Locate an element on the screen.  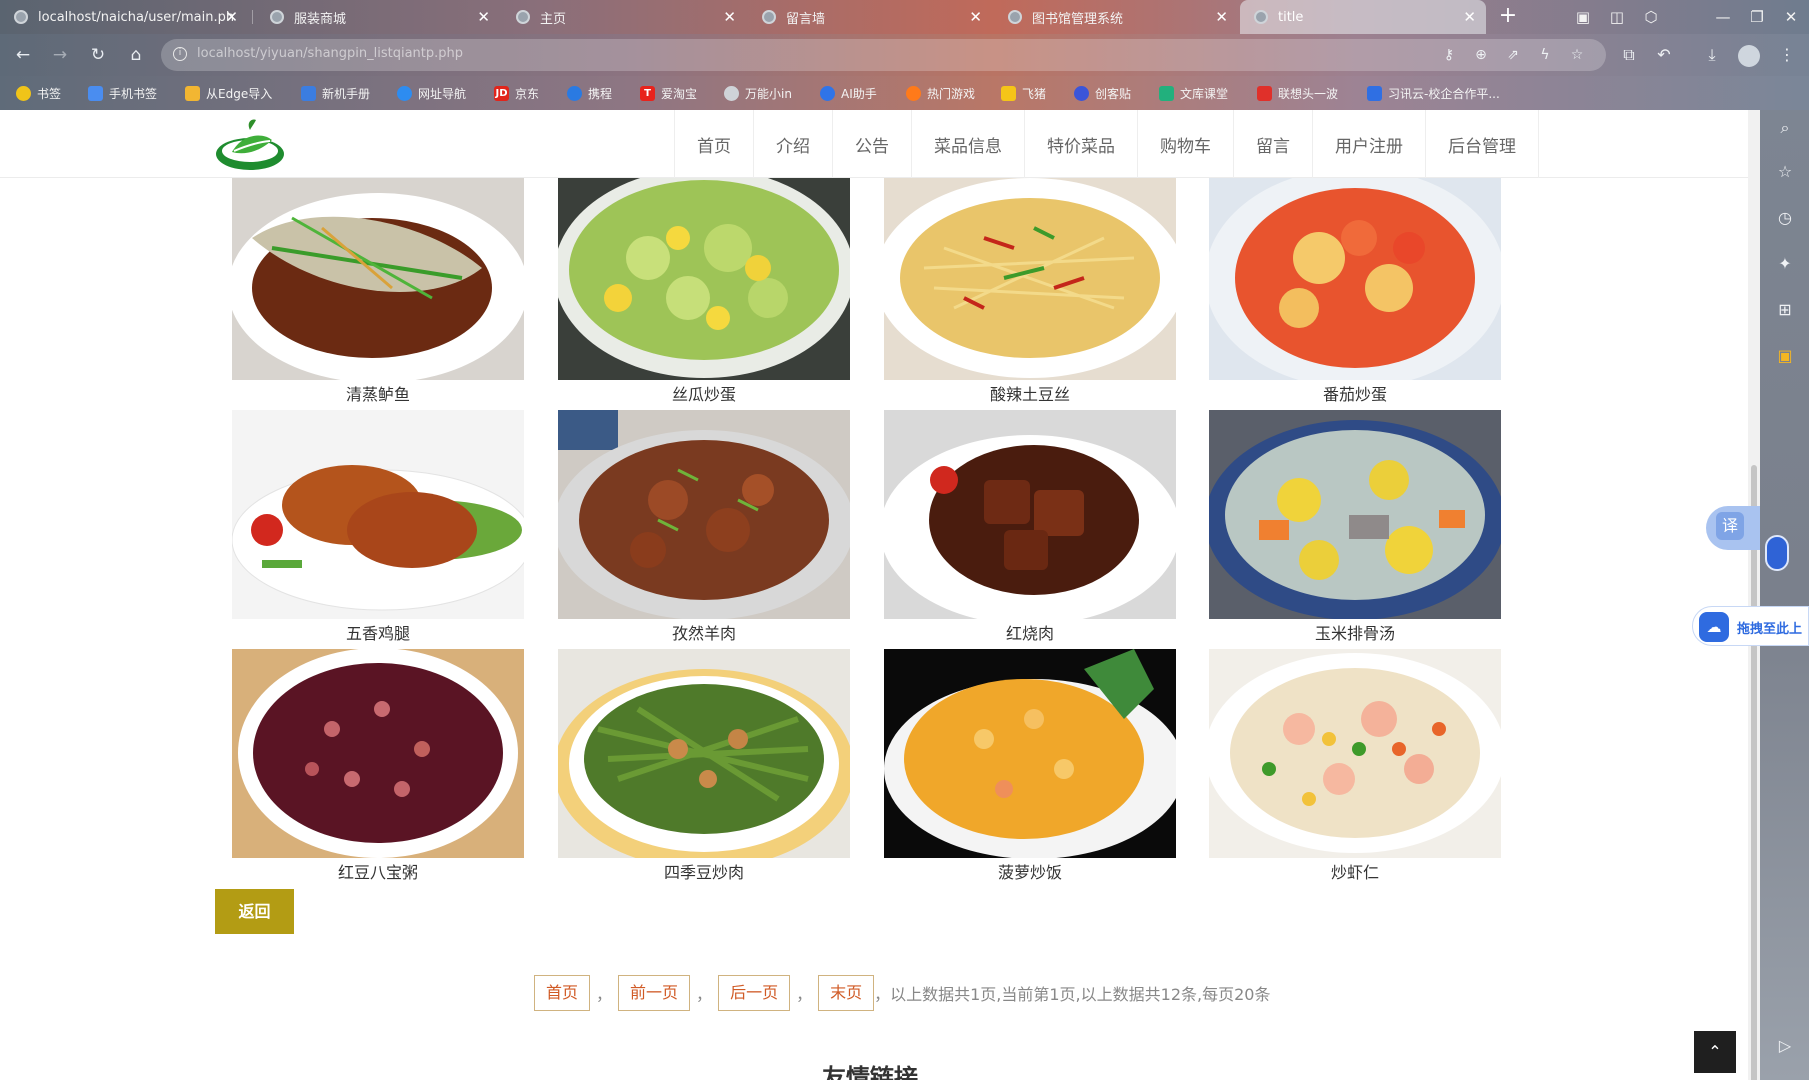
translate-icon: 译 is located at coordinates (1730, 526).